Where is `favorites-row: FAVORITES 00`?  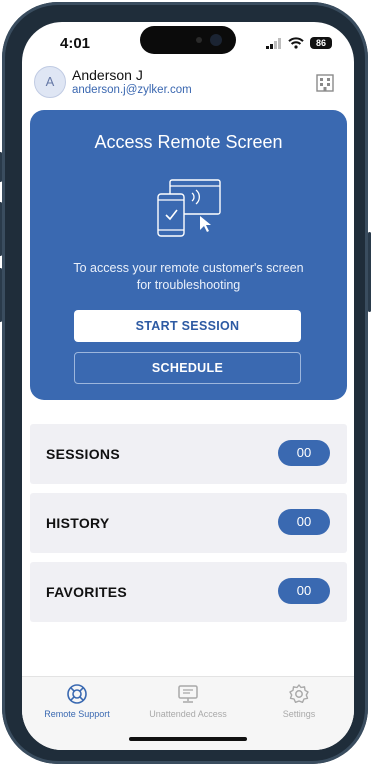 favorites-row: FAVORITES 00 is located at coordinates (188, 592).